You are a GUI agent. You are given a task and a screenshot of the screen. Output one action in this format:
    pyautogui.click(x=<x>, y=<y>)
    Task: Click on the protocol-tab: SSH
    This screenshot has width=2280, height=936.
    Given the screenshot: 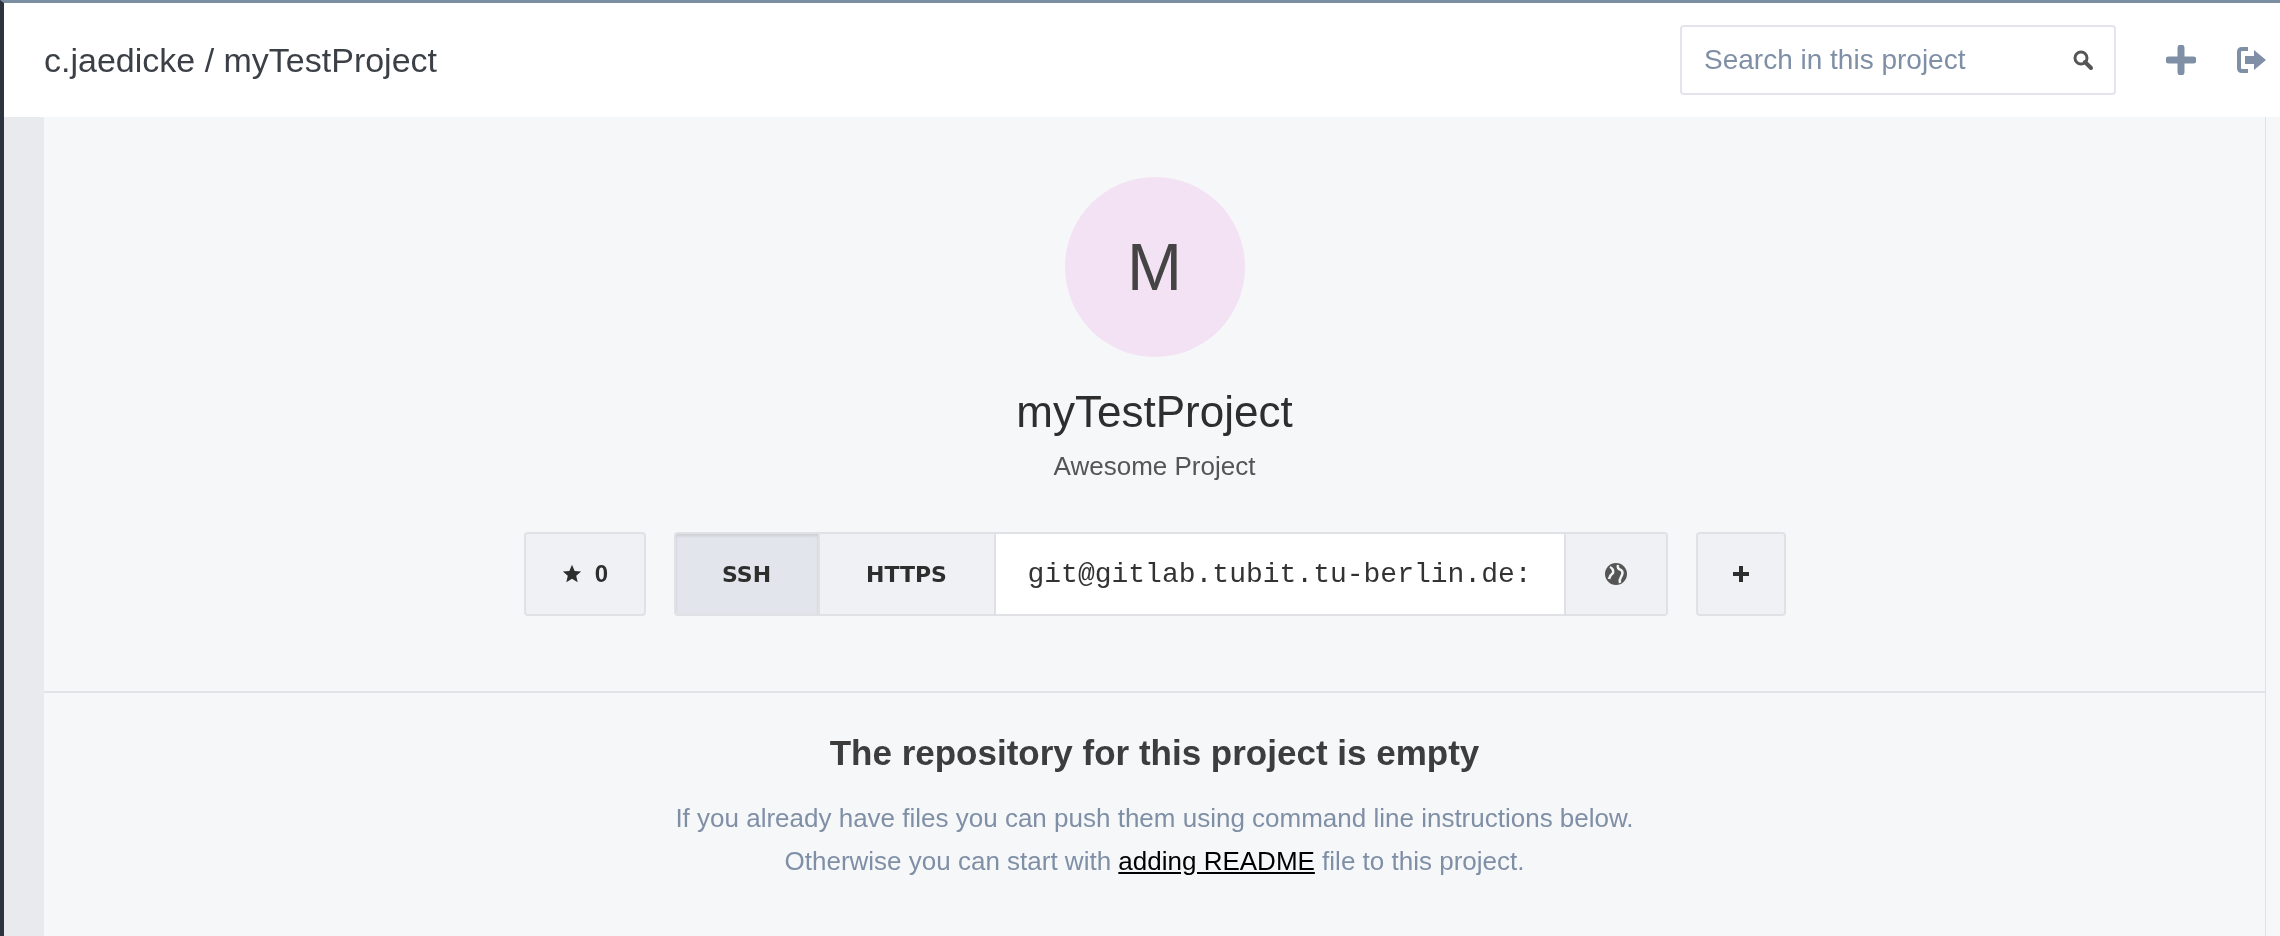 What is the action you would take?
    pyautogui.click(x=747, y=574)
    